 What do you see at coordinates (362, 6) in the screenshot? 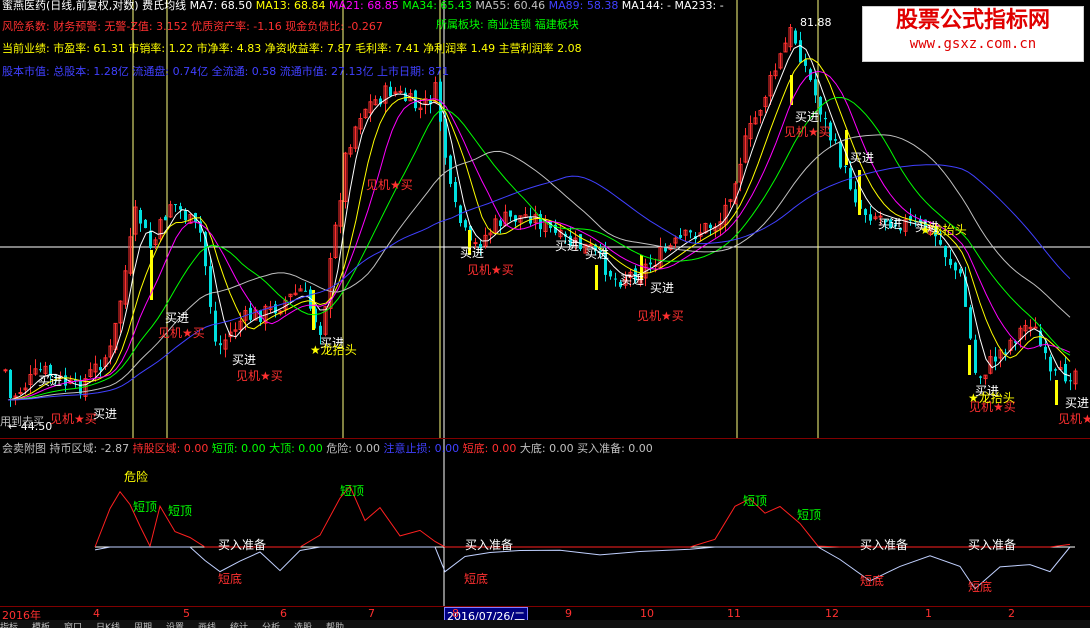
I see `ma-value-2: MA21: 68.85` at bounding box center [362, 6].